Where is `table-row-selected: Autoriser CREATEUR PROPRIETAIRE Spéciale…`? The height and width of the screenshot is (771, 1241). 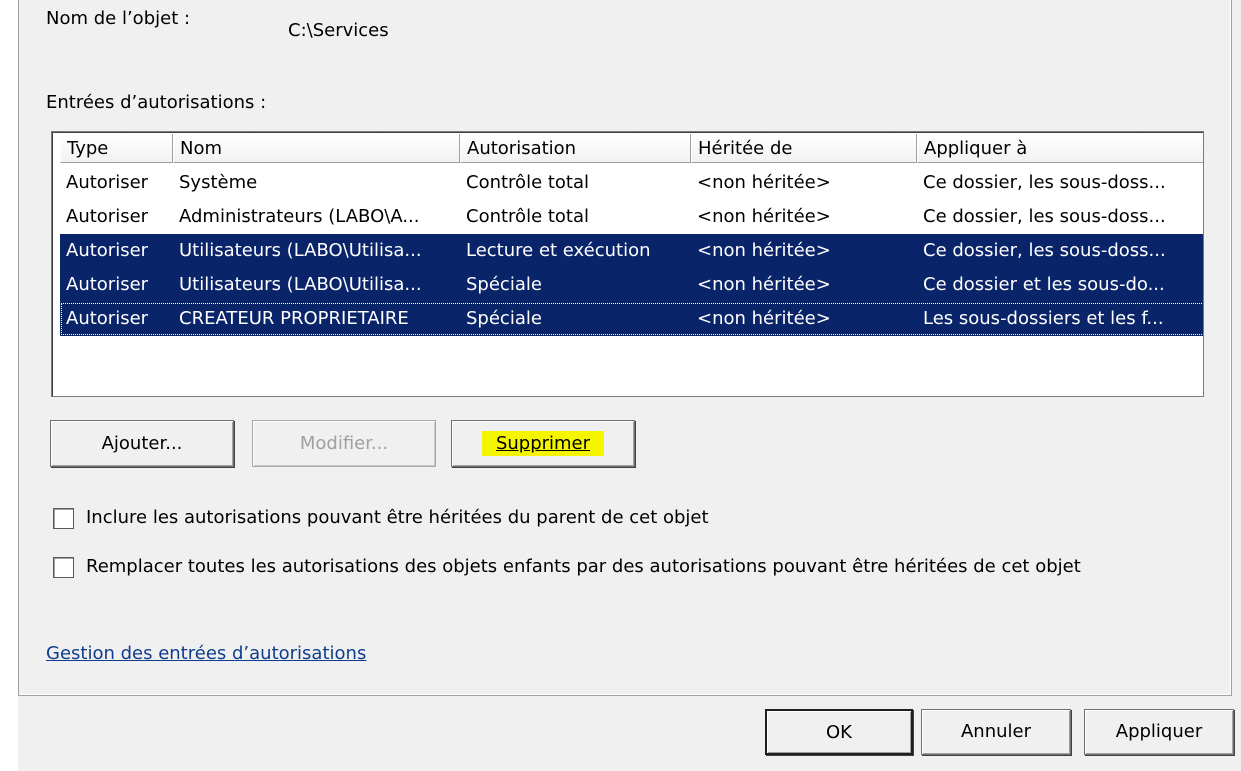 table-row-selected: Autoriser CREATEUR PROPRIETAIRE Spéciale… is located at coordinates (631, 319).